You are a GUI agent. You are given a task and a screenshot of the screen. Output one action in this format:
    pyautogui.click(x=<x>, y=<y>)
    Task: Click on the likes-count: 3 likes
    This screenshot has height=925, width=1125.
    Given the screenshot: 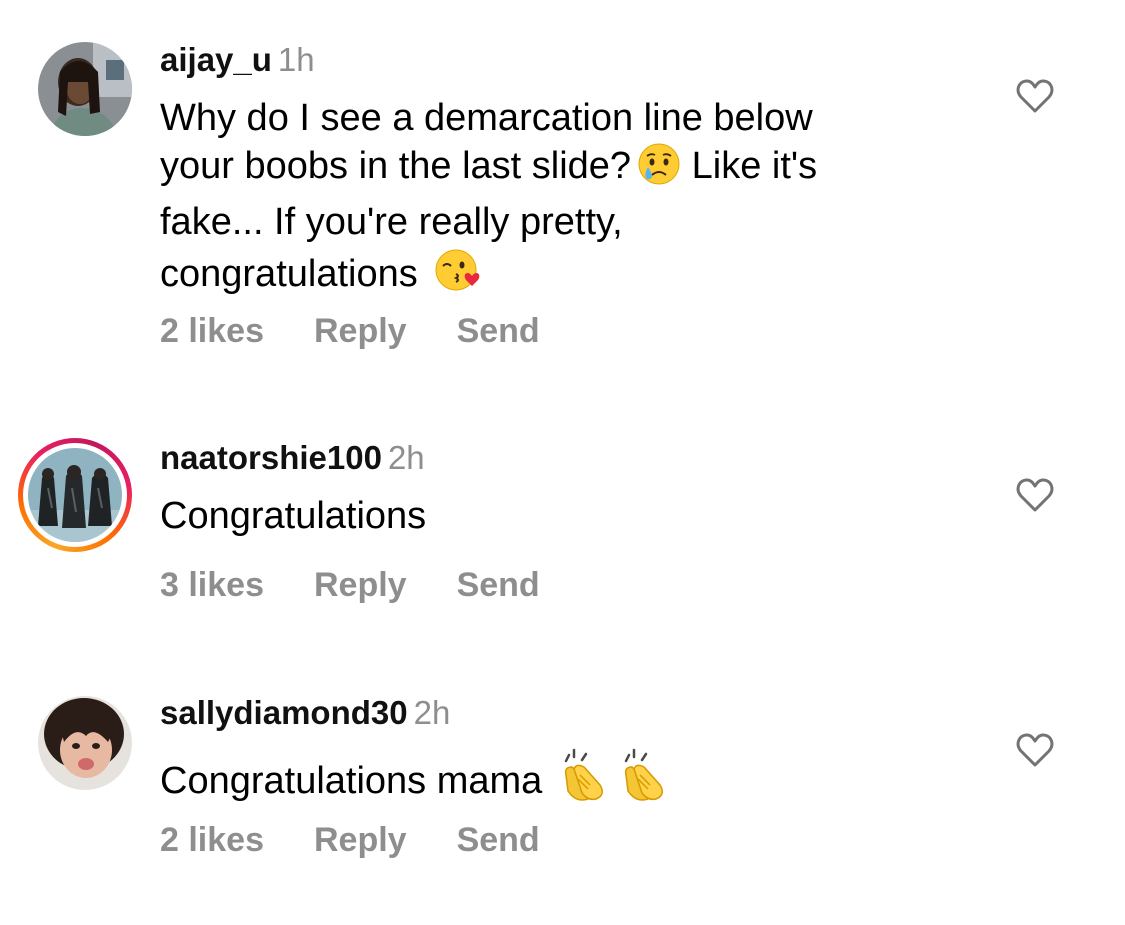 What is the action you would take?
    pyautogui.click(x=212, y=585)
    